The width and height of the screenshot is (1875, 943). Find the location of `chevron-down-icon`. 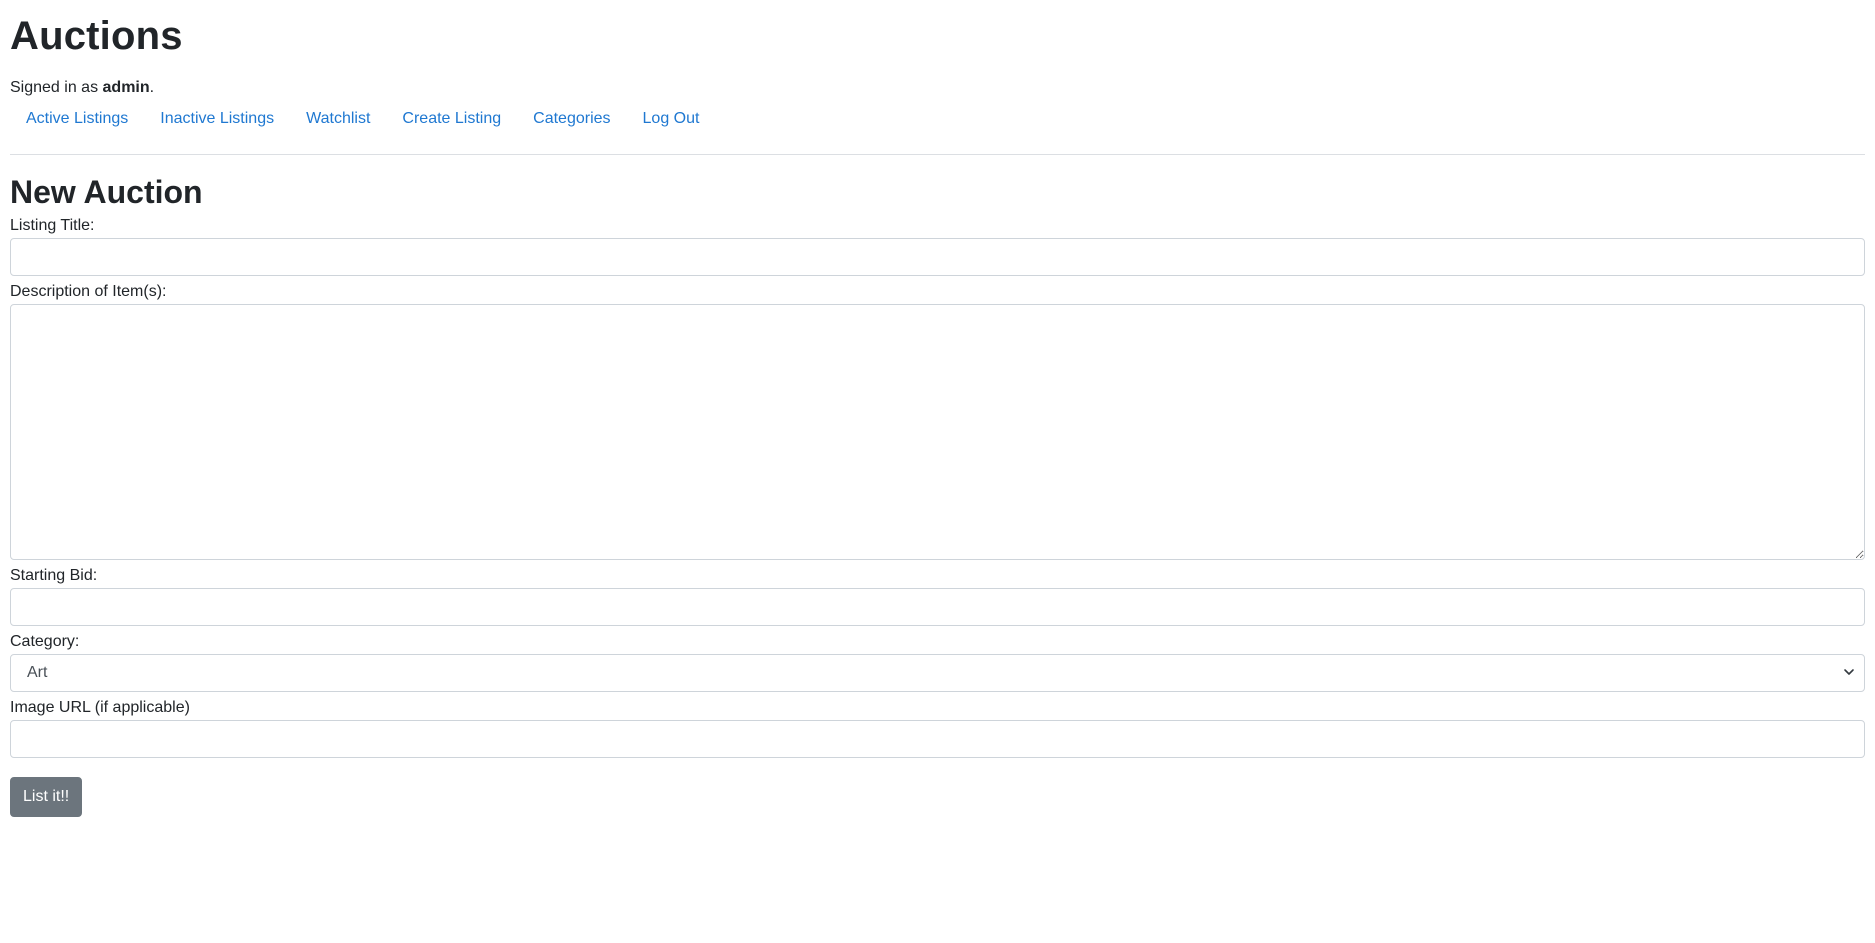

chevron-down-icon is located at coordinates (1849, 672).